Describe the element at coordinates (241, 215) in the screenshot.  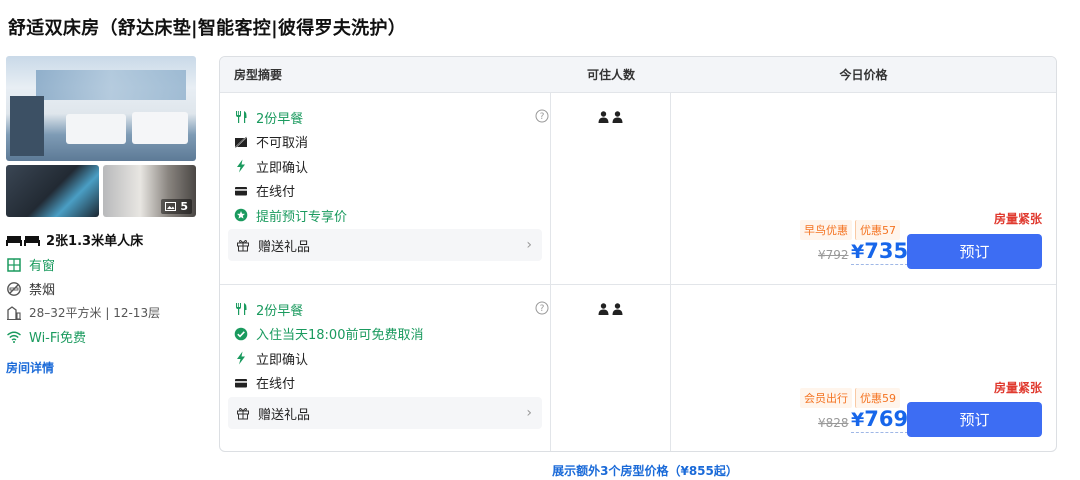
I see `star-badge-icon` at that location.